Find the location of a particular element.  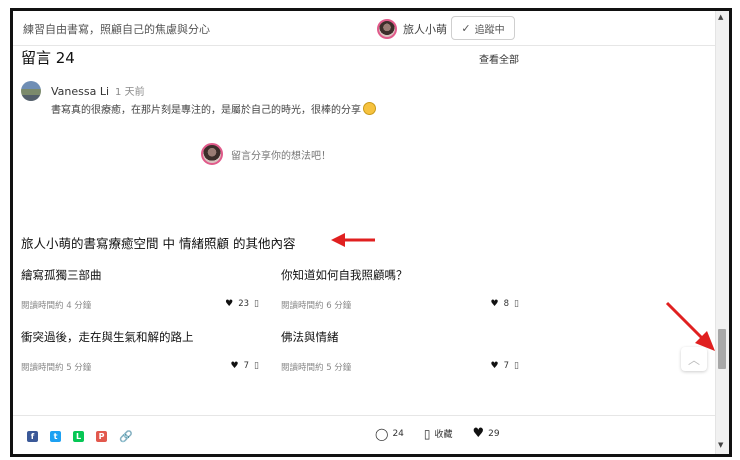

author-info: 旅人小萌 is located at coordinates (412, 29).